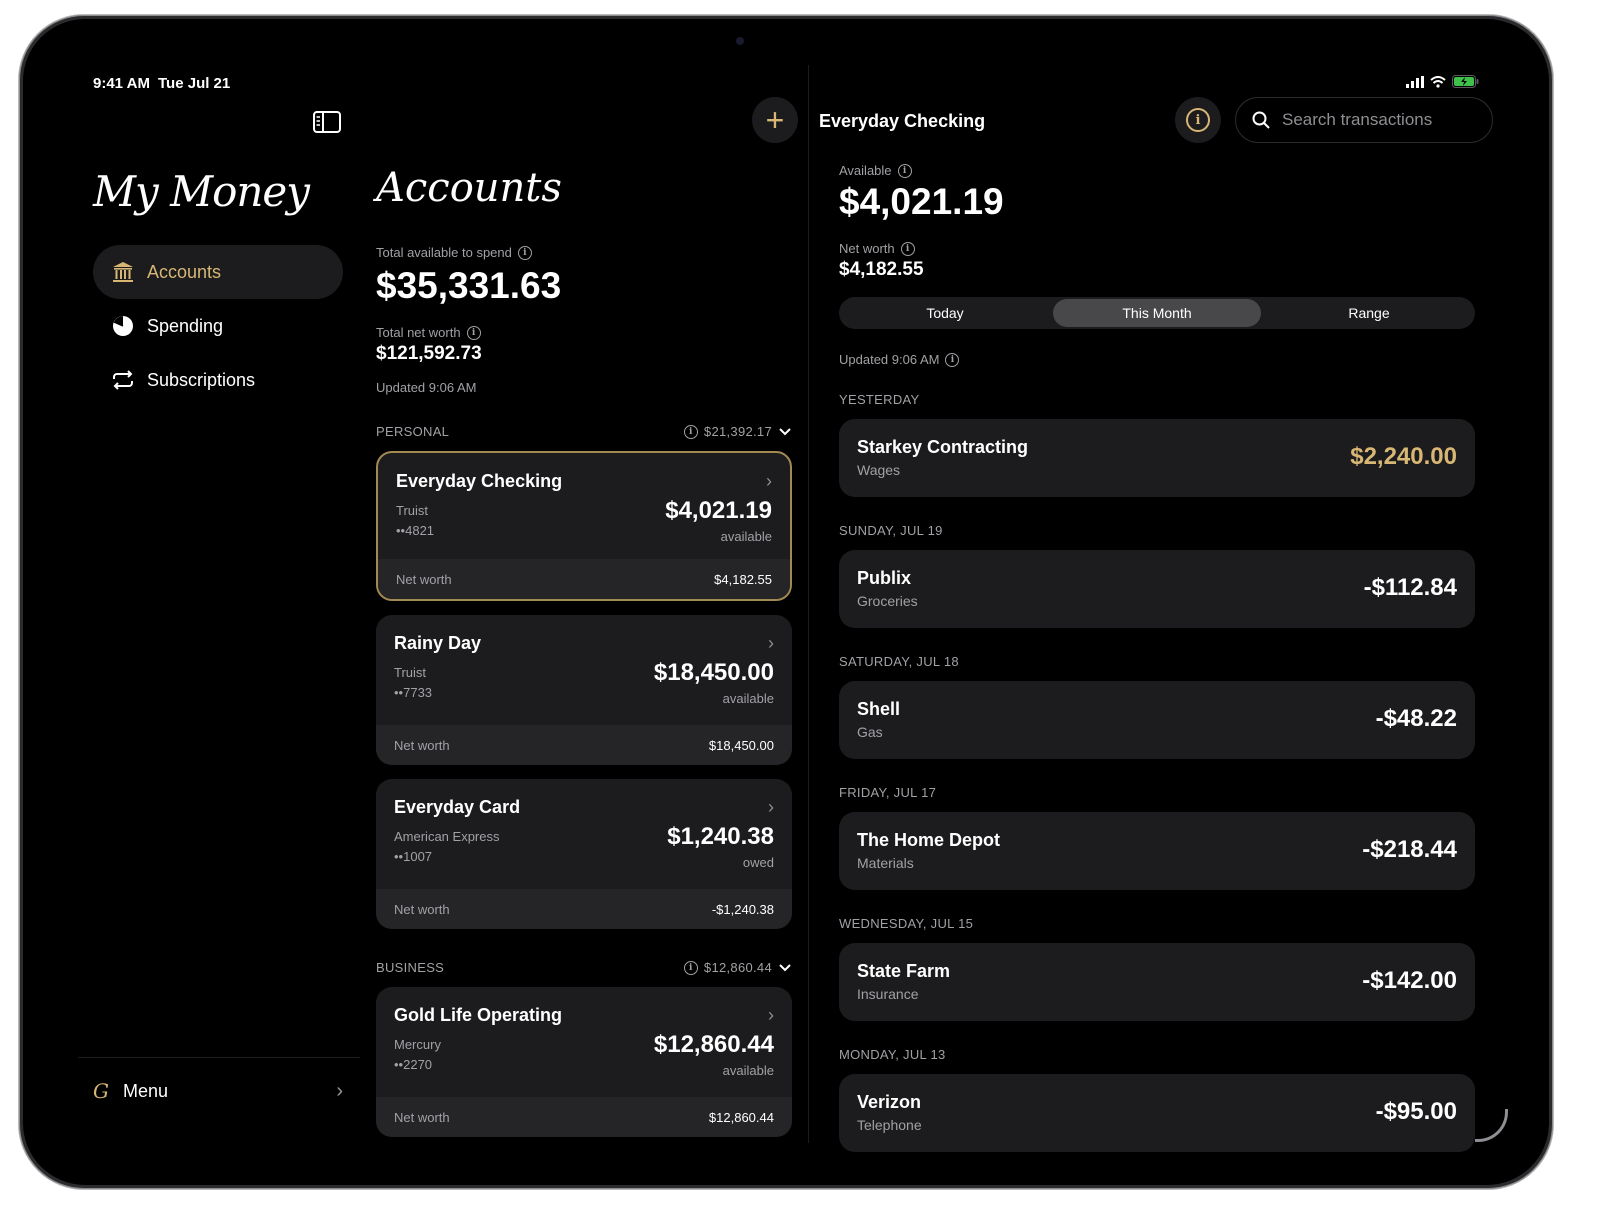 This screenshot has height=1227, width=1600. Describe the element at coordinates (720, 836) in the screenshot. I see `account-amount: $1,240.38` at that location.